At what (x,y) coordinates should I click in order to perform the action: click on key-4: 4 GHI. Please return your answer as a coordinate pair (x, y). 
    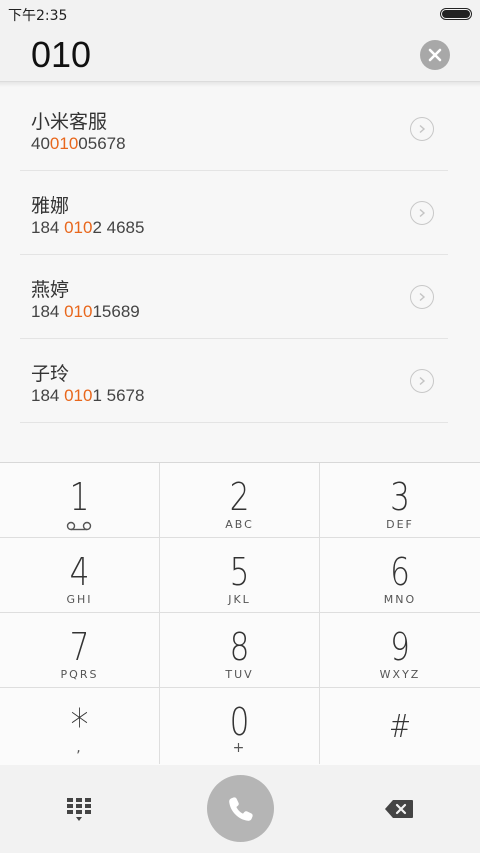
    Looking at the image, I should click on (80, 575).